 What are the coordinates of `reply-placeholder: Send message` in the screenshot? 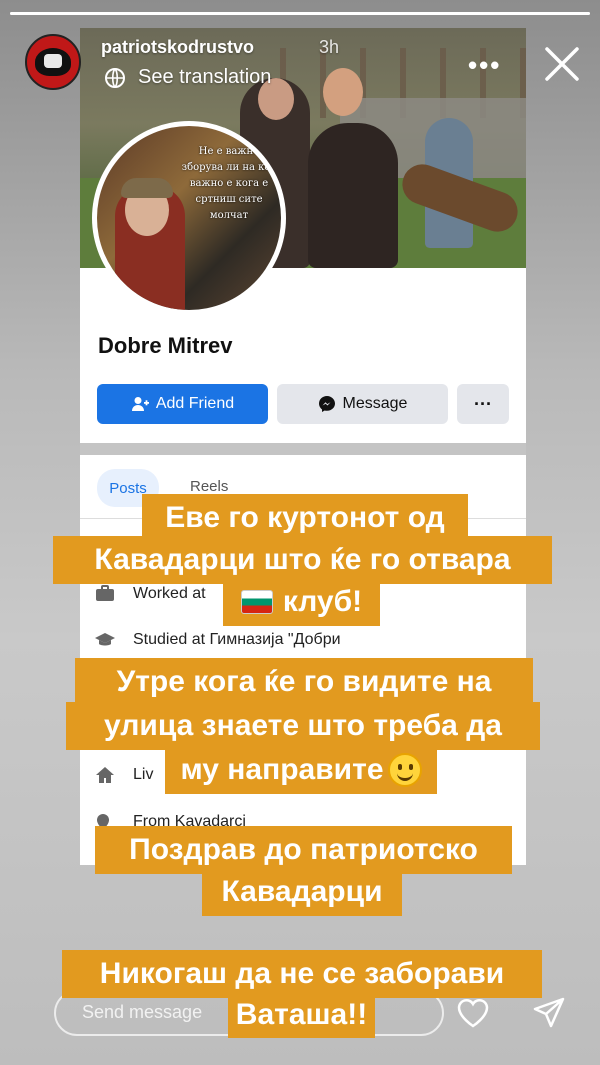 It's located at (142, 1012).